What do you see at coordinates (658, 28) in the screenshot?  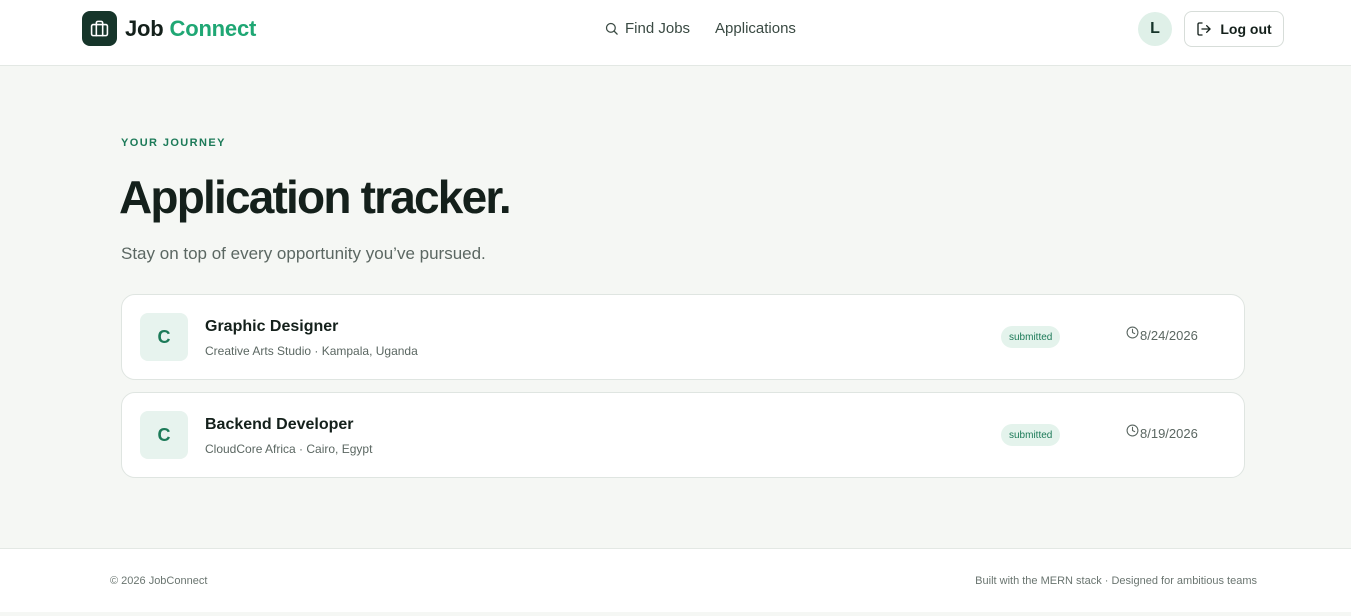 I see `nav-find-jobs-label: Find Jobs` at bounding box center [658, 28].